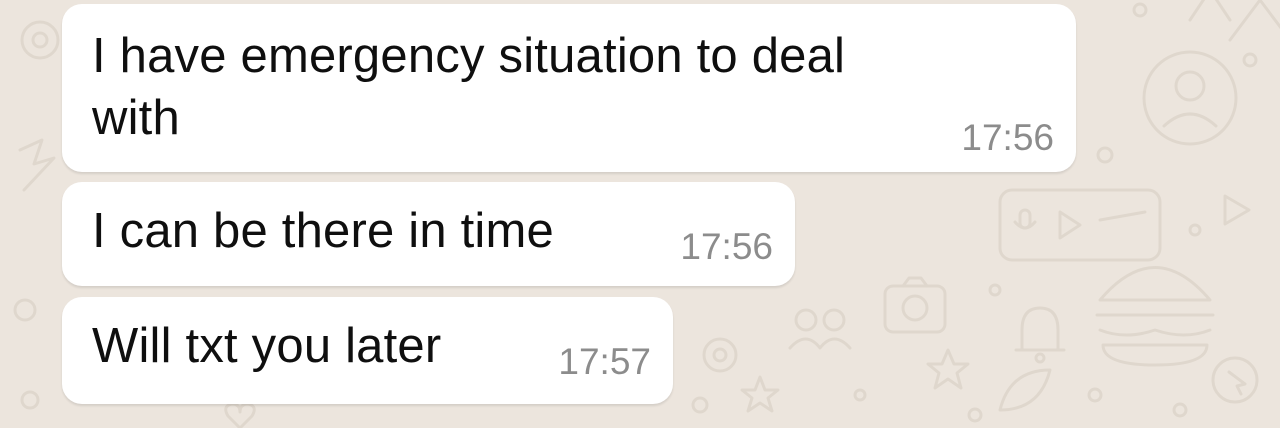 The image size is (1280, 428). I want to click on message-text: Will txt you later, so click(267, 346).